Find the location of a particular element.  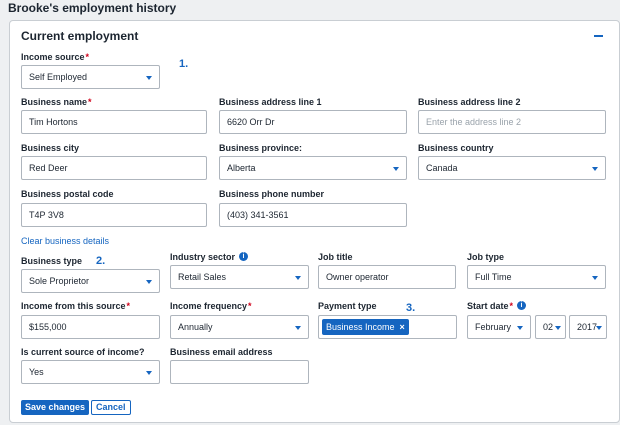

start-day-select: 02 is located at coordinates (550, 327).